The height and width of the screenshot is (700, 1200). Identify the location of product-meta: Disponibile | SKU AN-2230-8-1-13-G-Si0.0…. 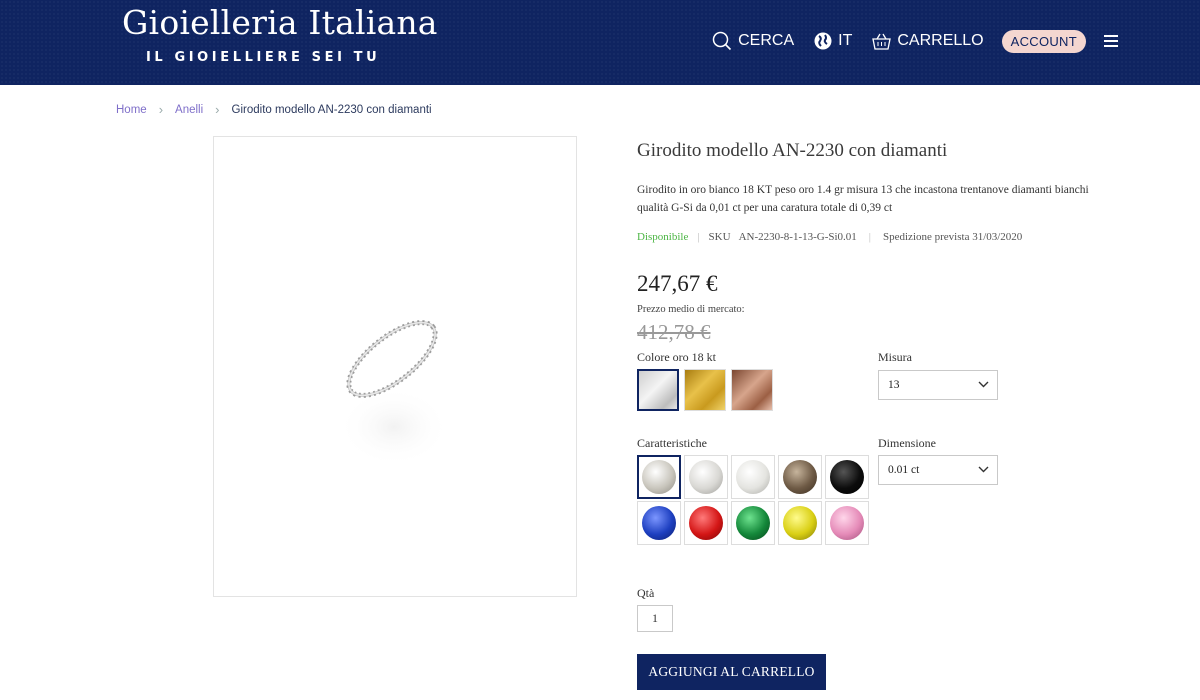
(829, 237).